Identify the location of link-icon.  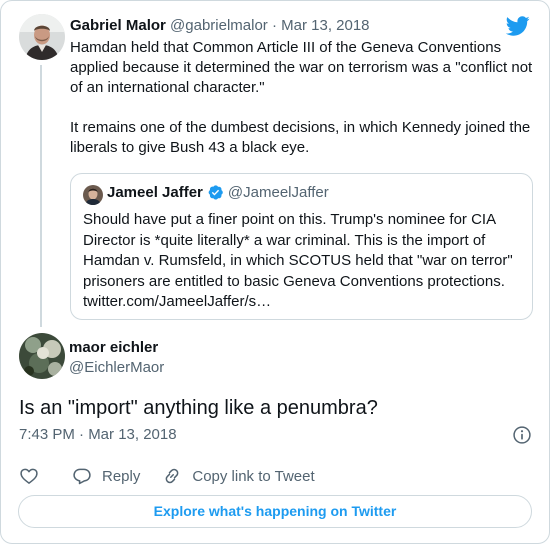
(172, 476).